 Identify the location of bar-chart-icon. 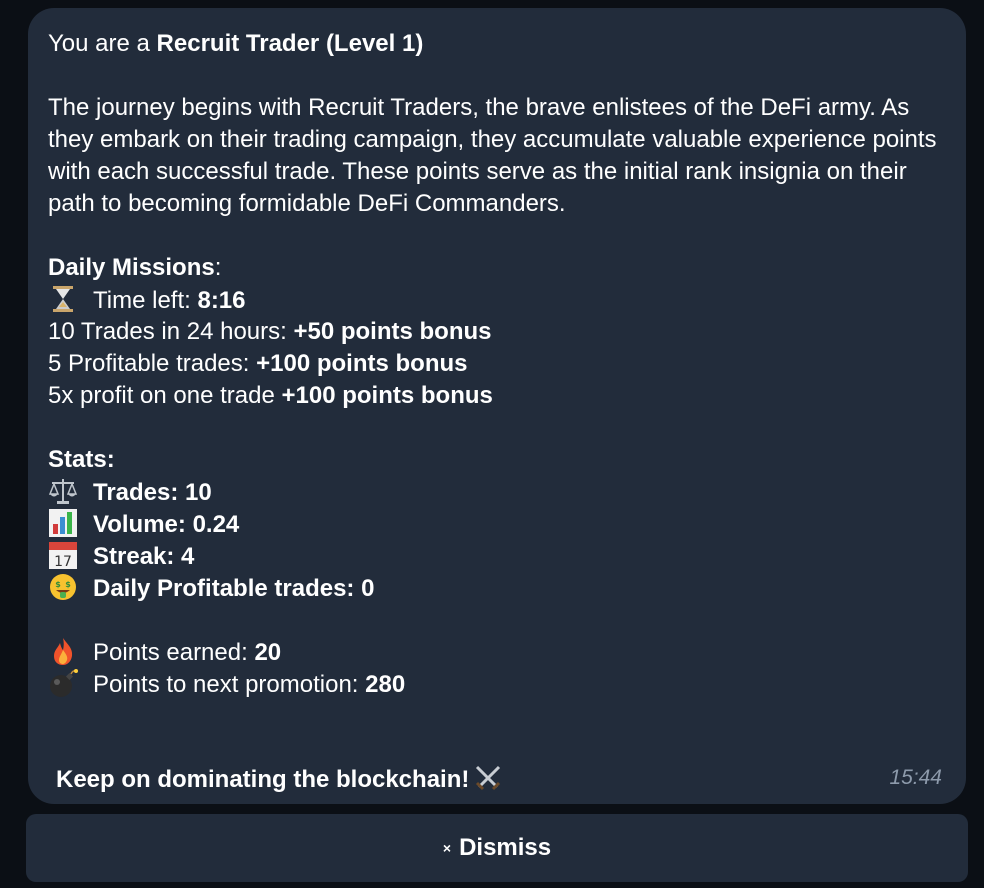
(63, 523).